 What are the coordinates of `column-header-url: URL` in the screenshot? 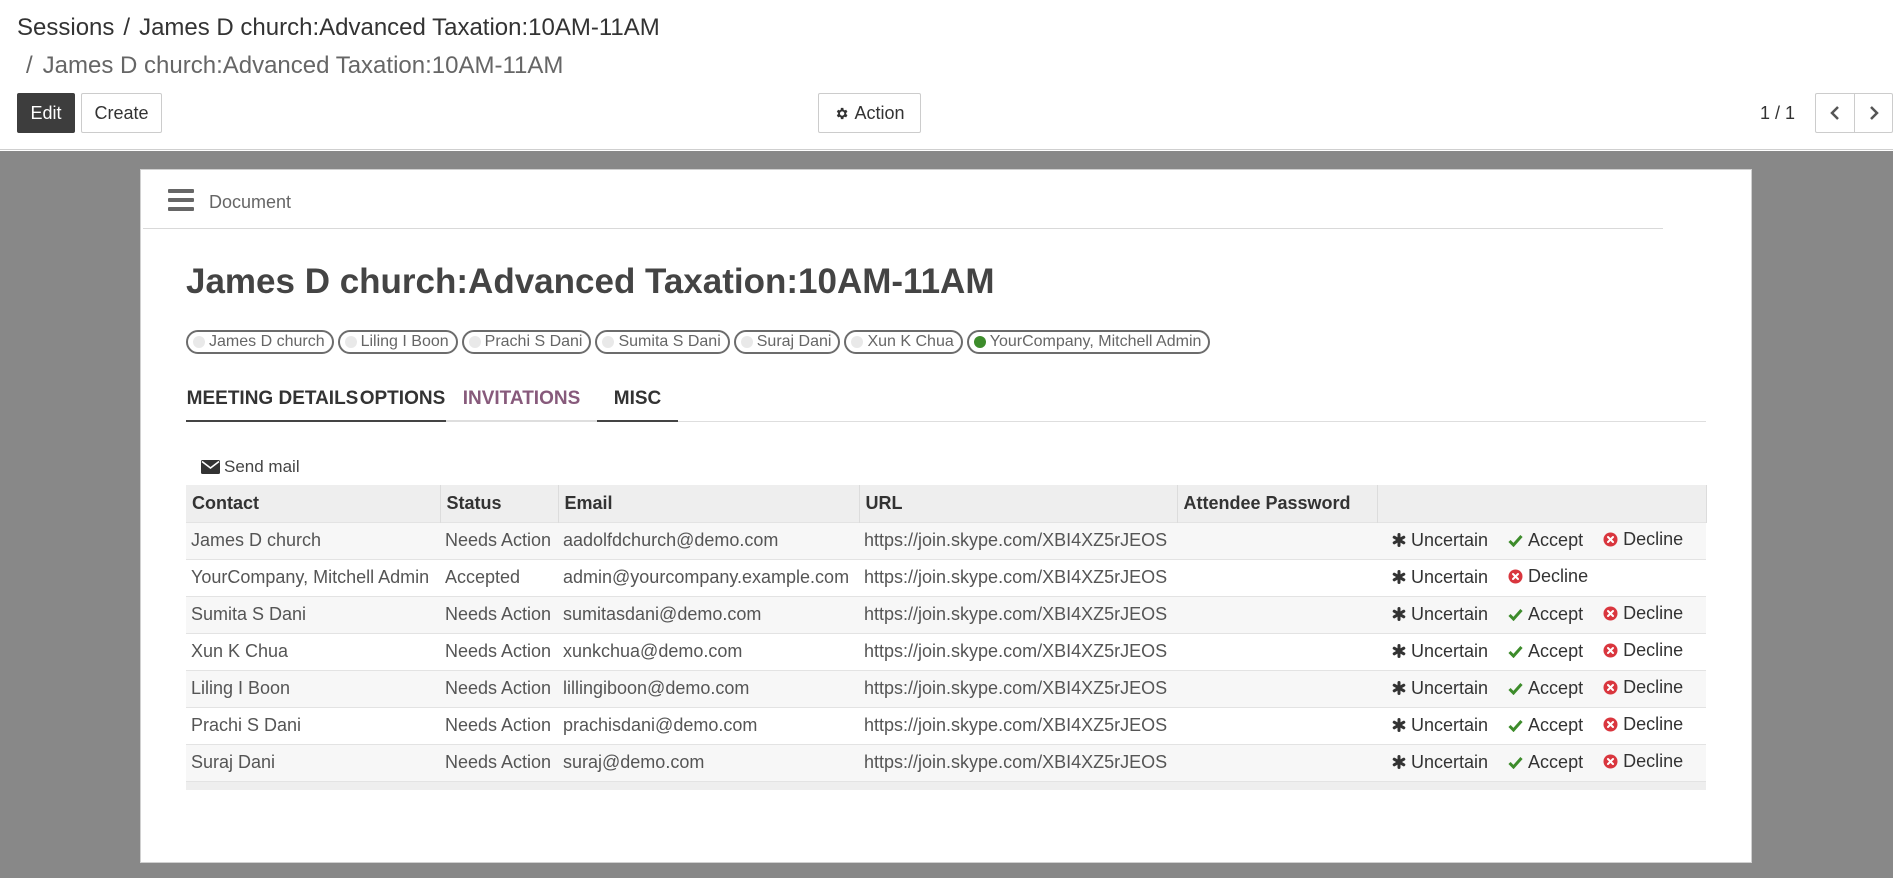 It's located at (1018, 503).